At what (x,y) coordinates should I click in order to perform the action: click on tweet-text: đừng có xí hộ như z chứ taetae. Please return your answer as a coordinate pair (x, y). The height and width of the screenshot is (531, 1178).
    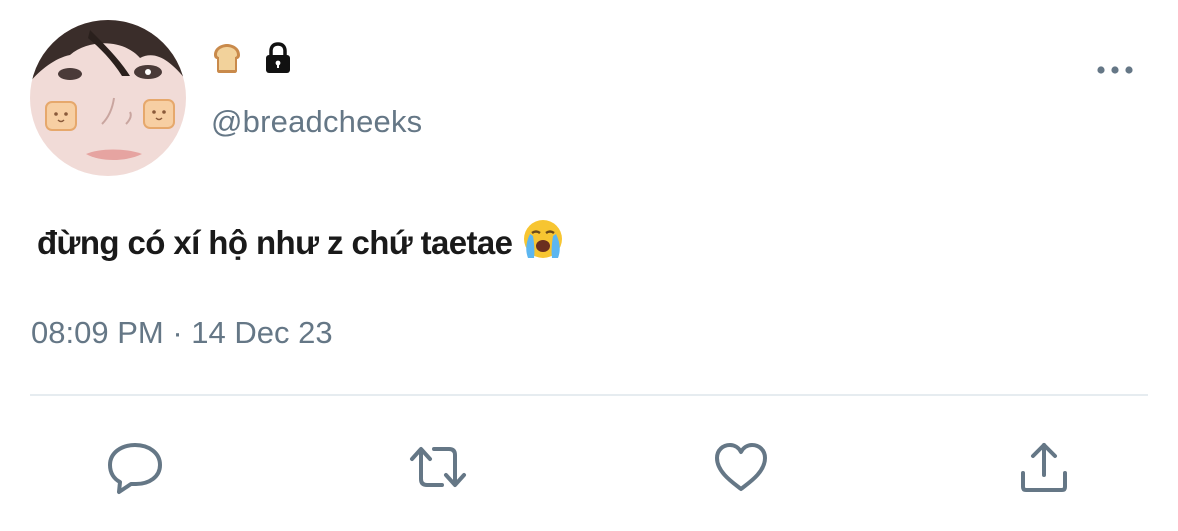
    Looking at the image, I should click on (300, 243).